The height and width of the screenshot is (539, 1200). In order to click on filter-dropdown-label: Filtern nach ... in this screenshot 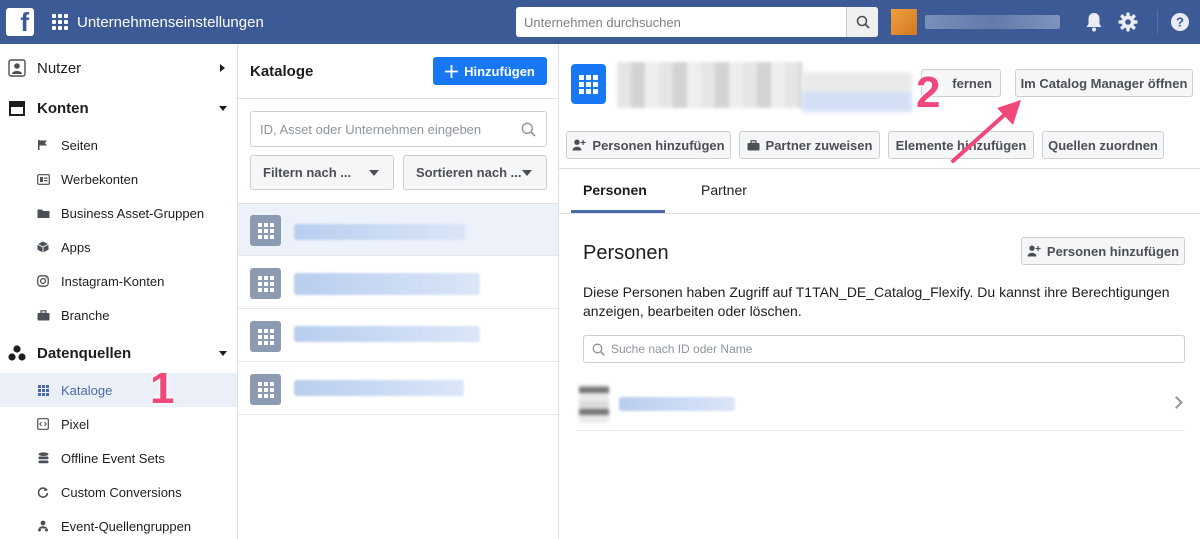, I will do `click(307, 172)`.